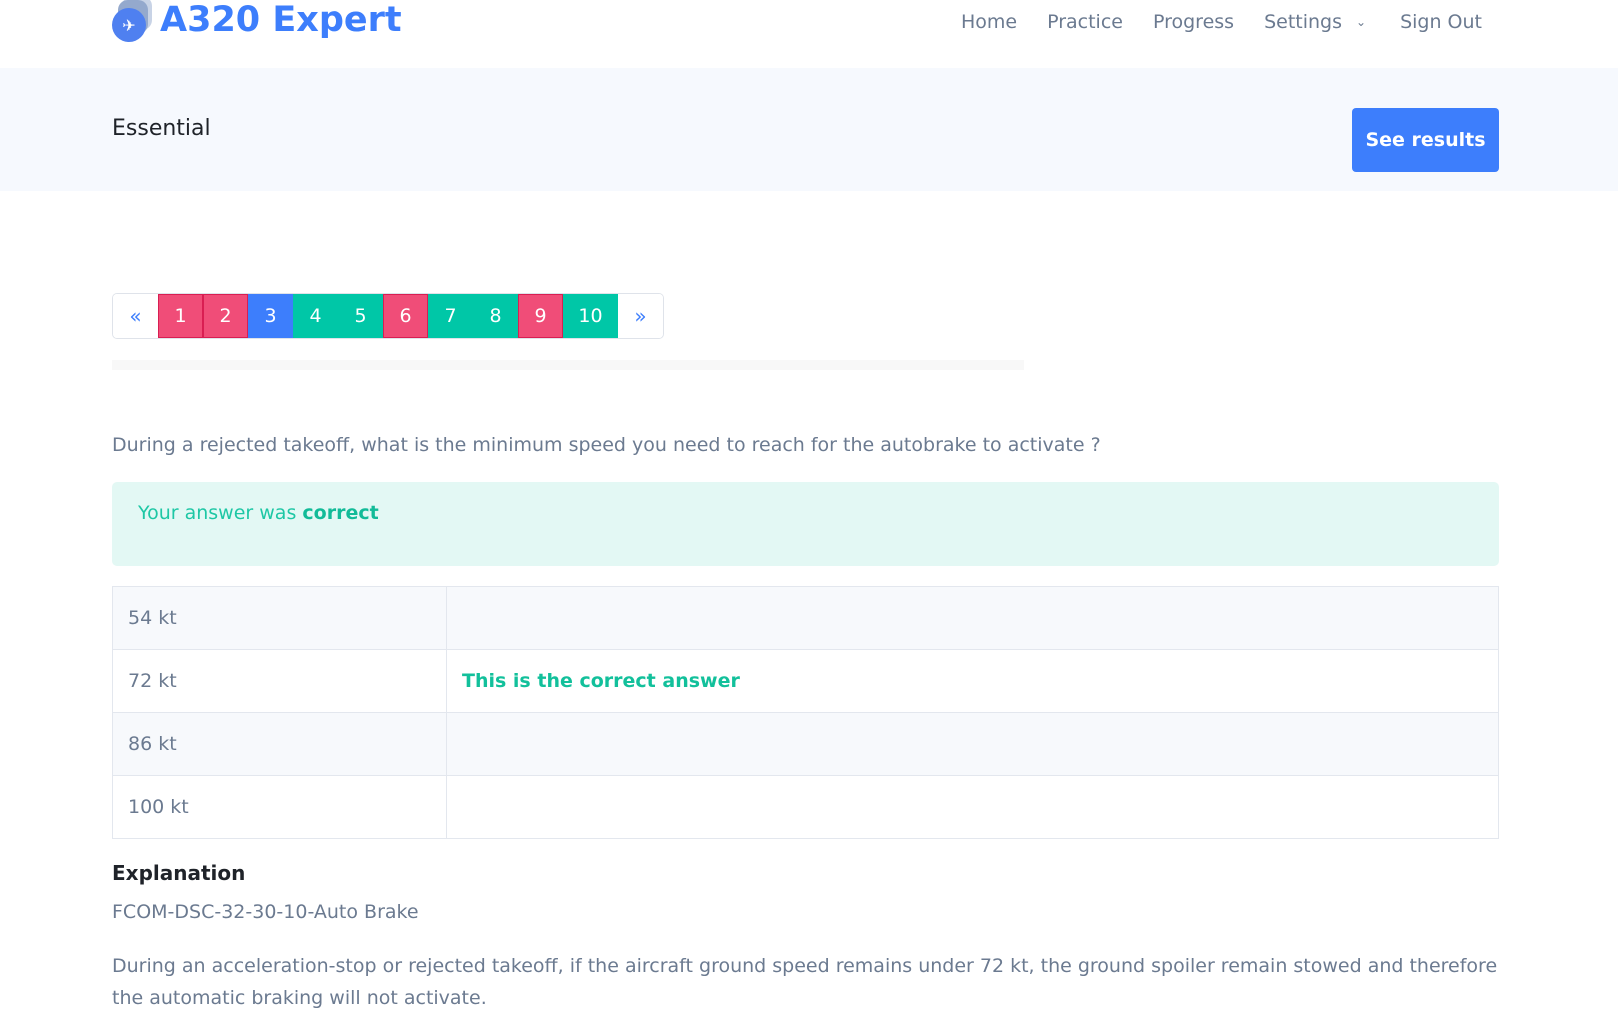 This screenshot has width=1618, height=1010. I want to click on pagination-page-current: 3, so click(270, 316).